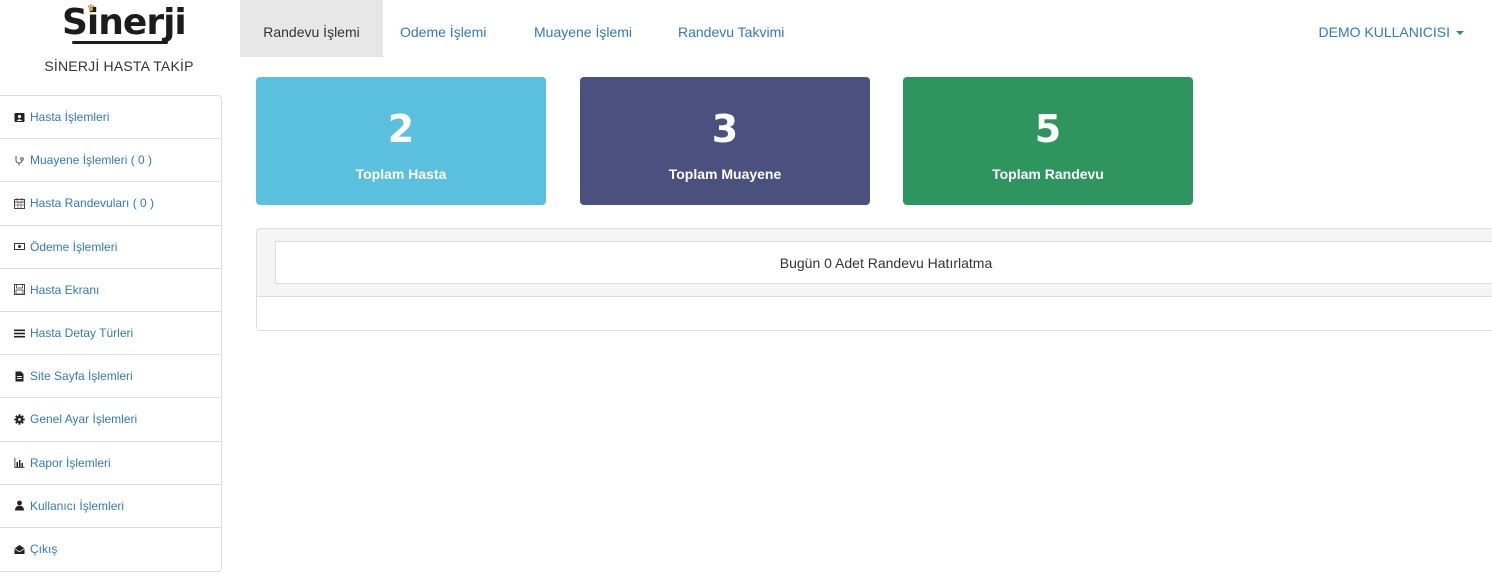  I want to click on logo-underline, so click(120, 42).